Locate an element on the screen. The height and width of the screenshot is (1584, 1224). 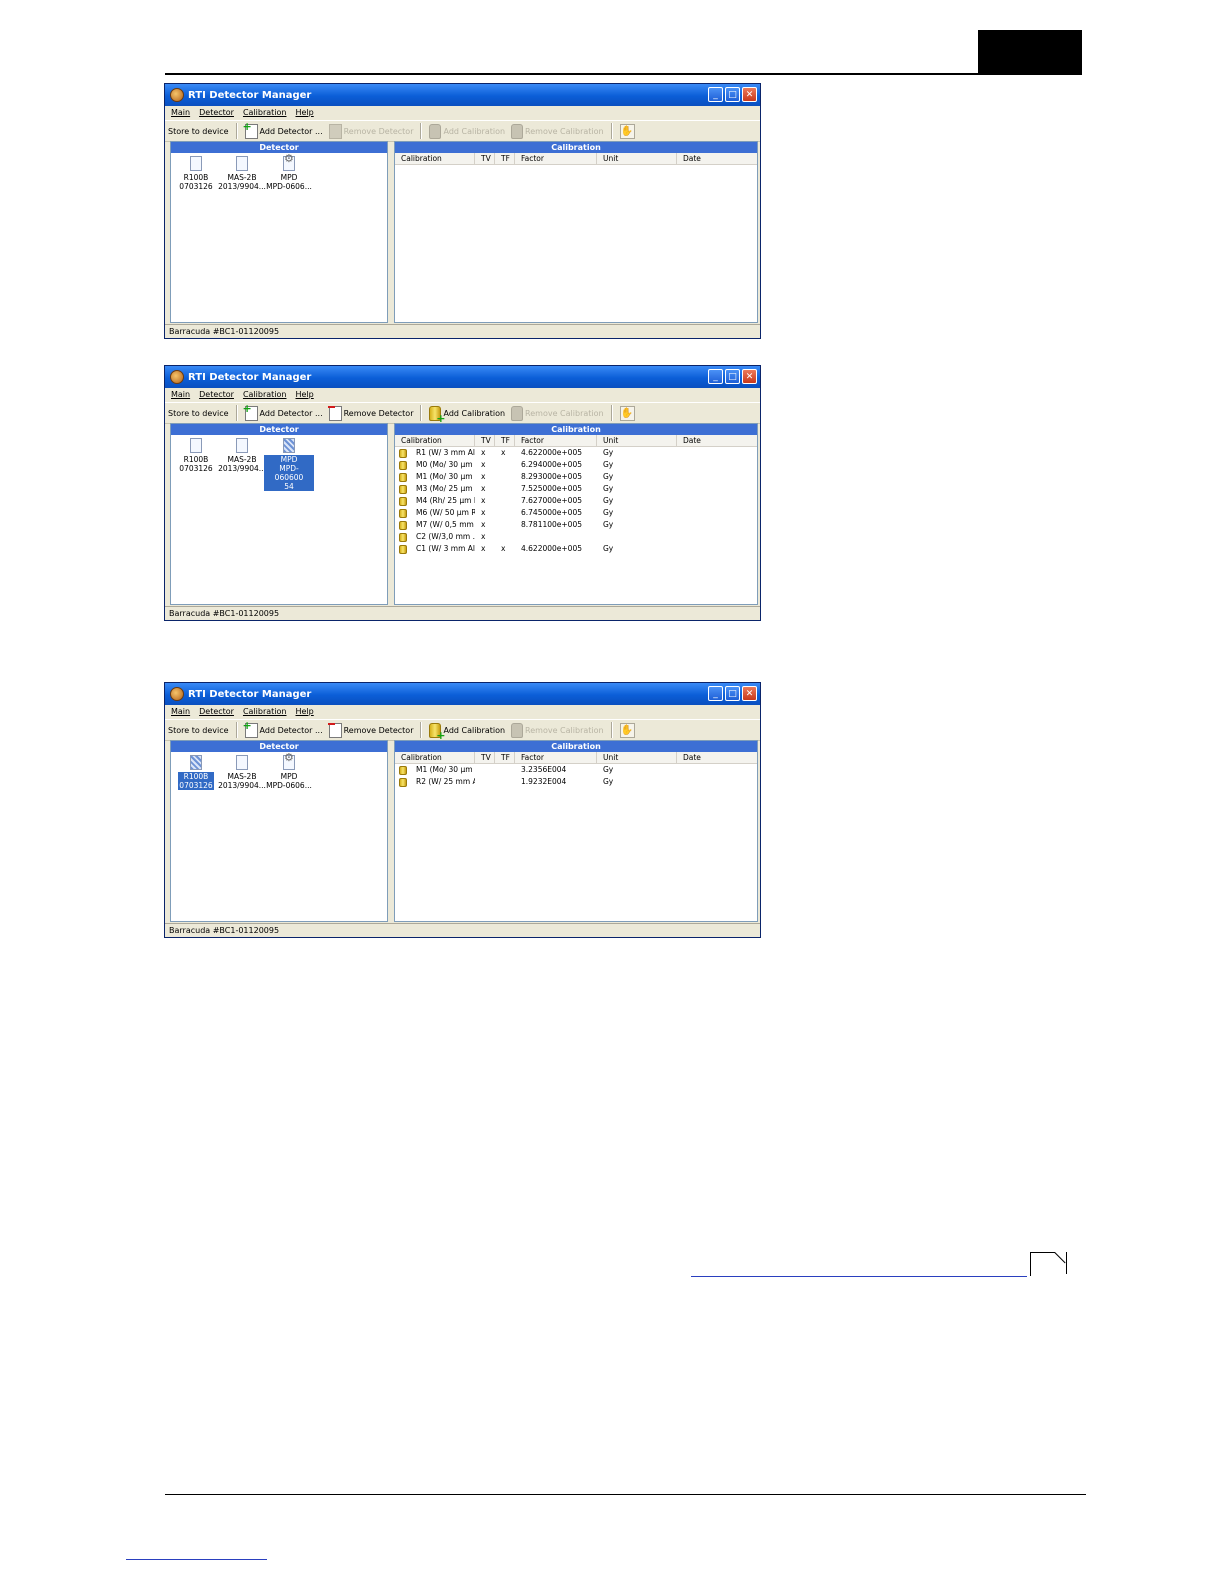
factor-value: 4.622000e+005 is located at coordinates (551, 548).